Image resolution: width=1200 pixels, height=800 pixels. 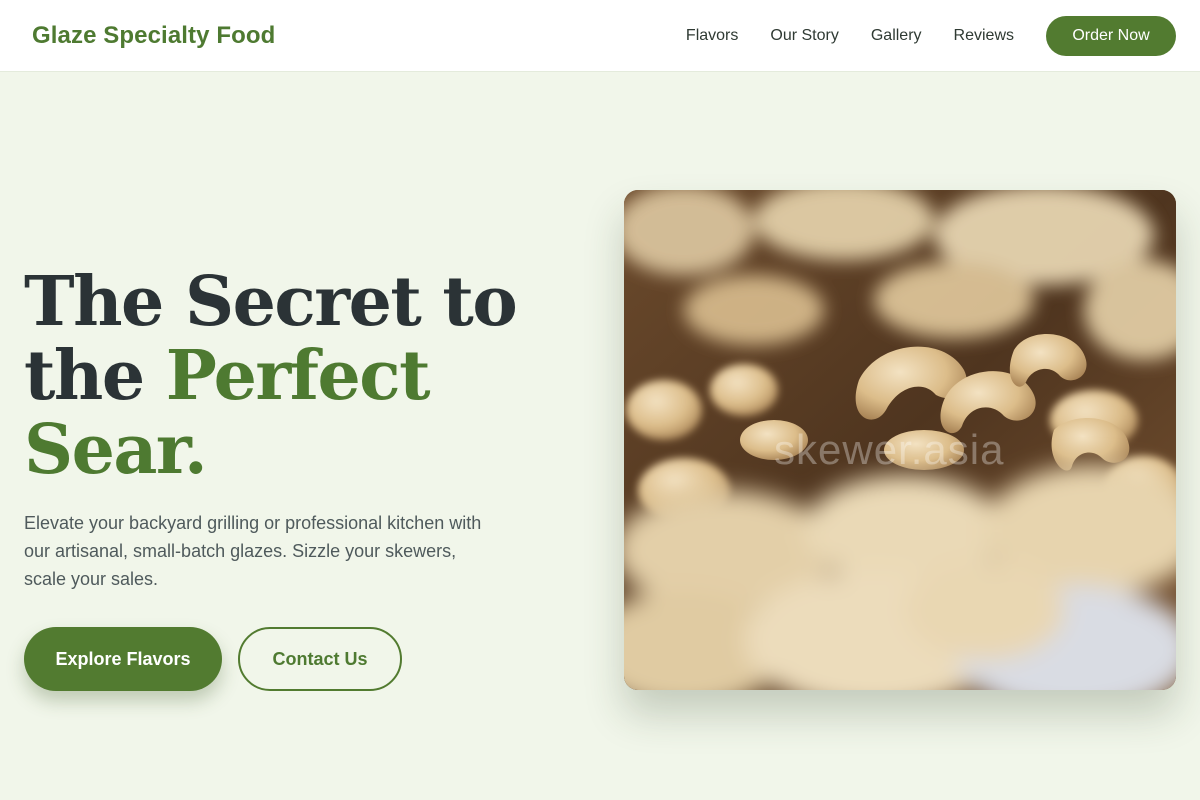 What do you see at coordinates (271, 302) in the screenshot?
I see `headline-line-1: The Secret to` at bounding box center [271, 302].